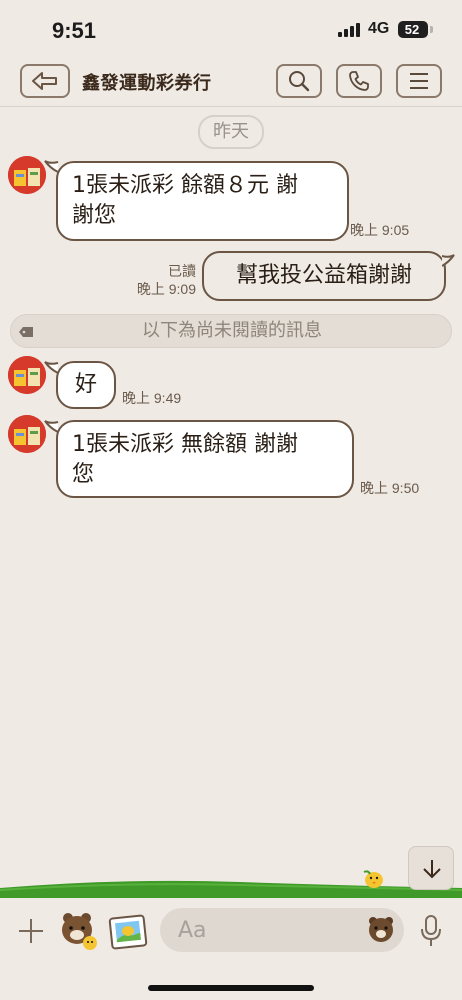 The image size is (462, 1000). I want to click on scroll-to-bottom-button, so click(431, 868).